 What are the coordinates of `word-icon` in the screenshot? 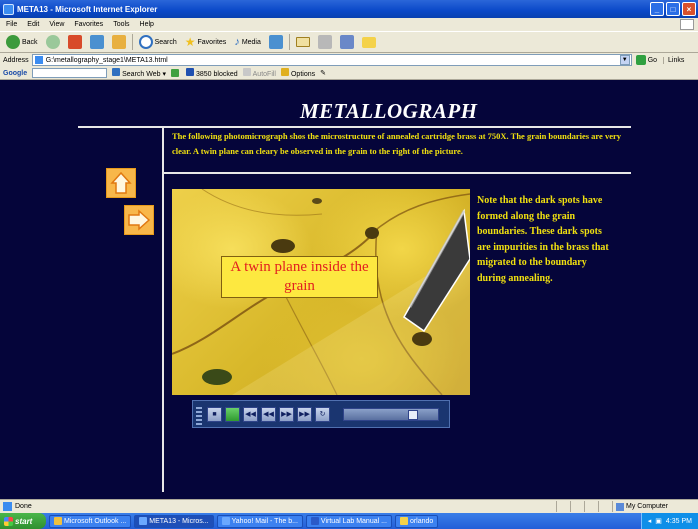 It's located at (314, 521).